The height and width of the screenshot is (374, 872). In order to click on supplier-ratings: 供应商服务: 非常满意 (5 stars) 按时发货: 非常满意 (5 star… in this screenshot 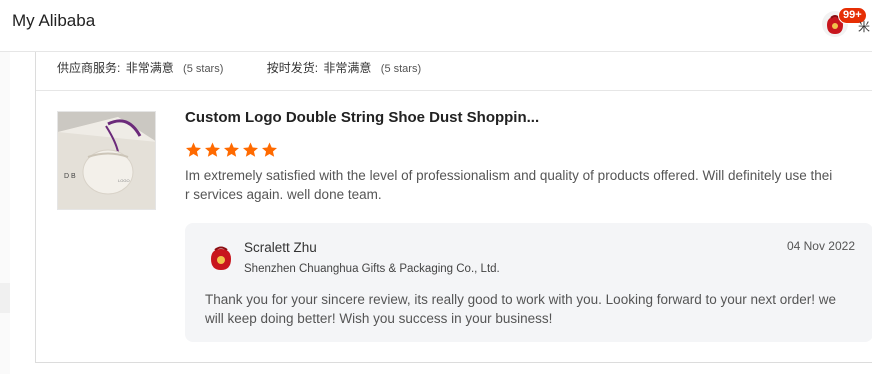, I will do `click(259, 67)`.